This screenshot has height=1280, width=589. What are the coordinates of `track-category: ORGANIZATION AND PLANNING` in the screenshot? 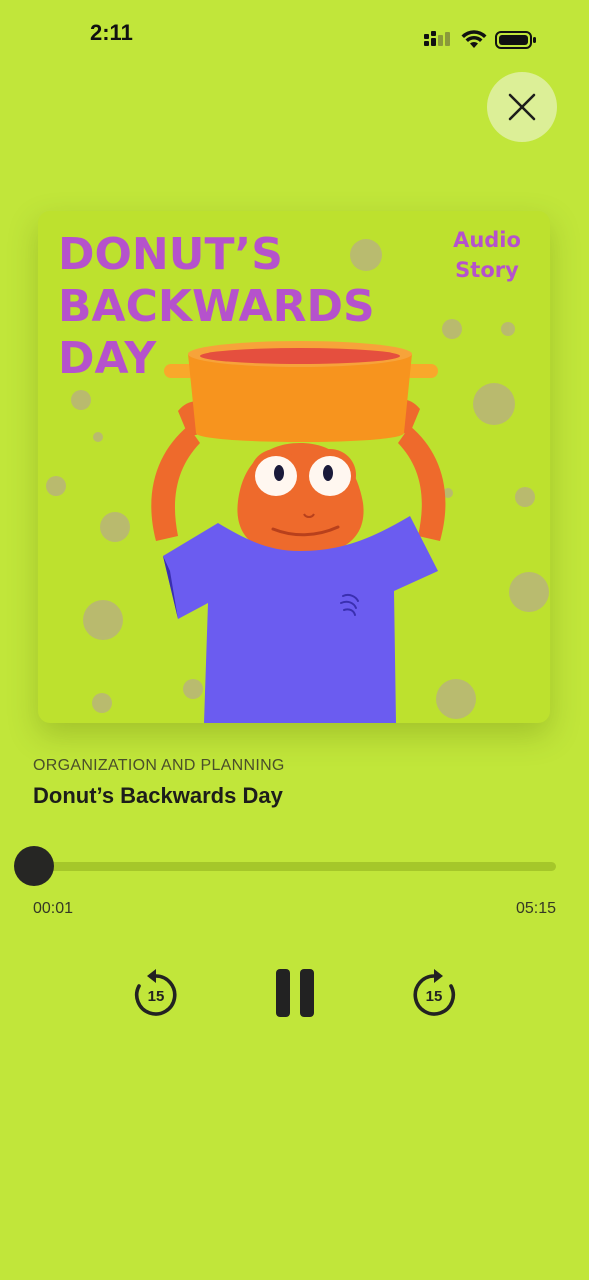 It's located at (159, 765).